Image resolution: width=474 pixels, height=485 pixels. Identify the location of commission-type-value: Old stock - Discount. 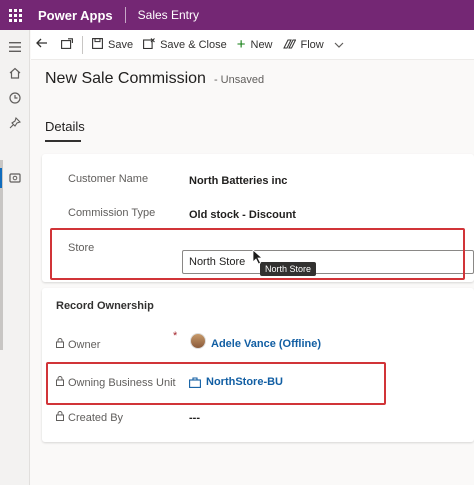
(242, 215).